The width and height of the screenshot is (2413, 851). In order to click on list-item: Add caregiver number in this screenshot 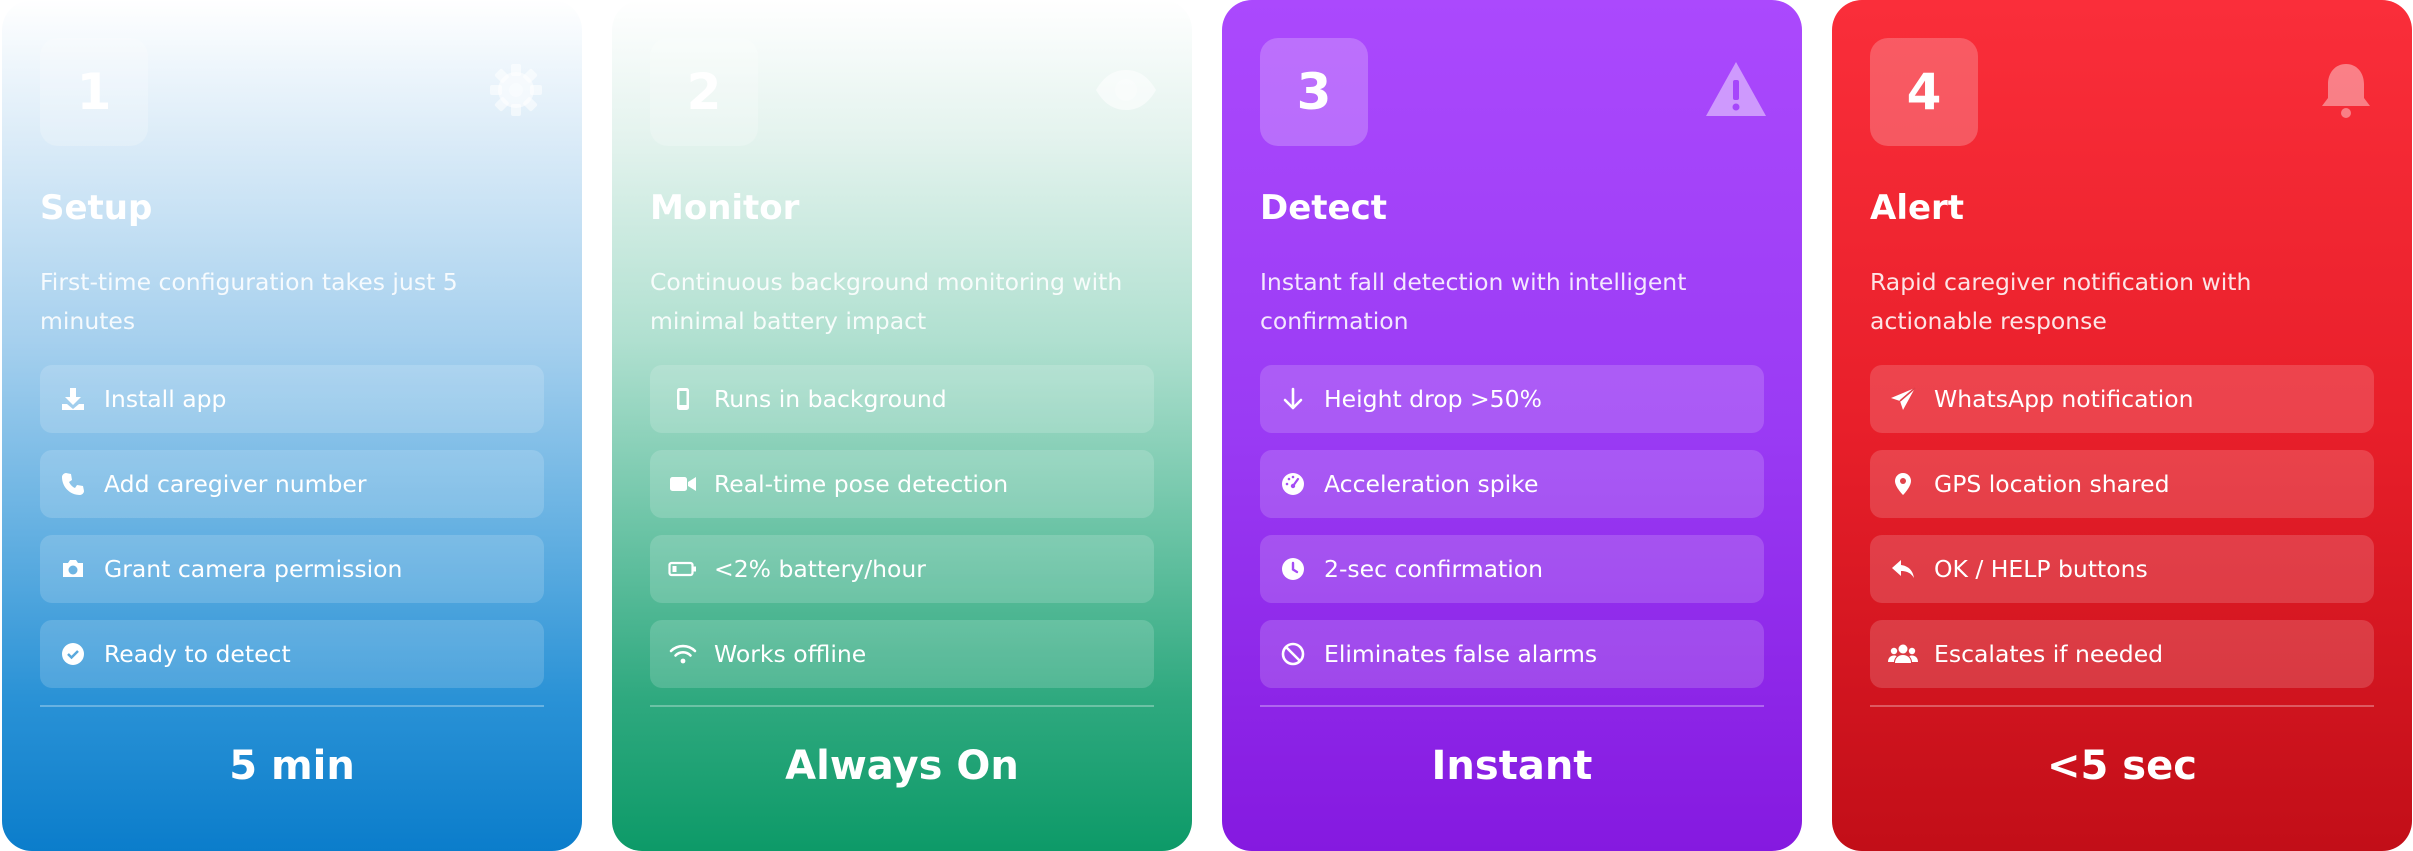, I will do `click(292, 484)`.